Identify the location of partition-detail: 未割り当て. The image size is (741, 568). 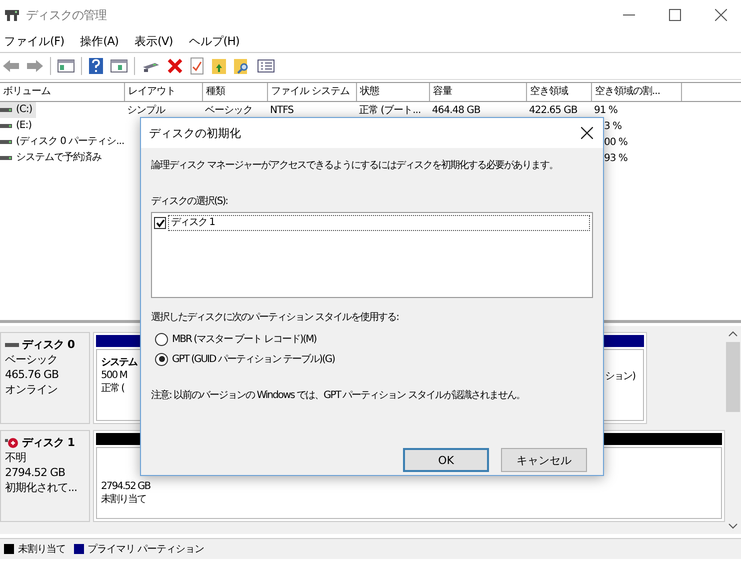
(124, 499).